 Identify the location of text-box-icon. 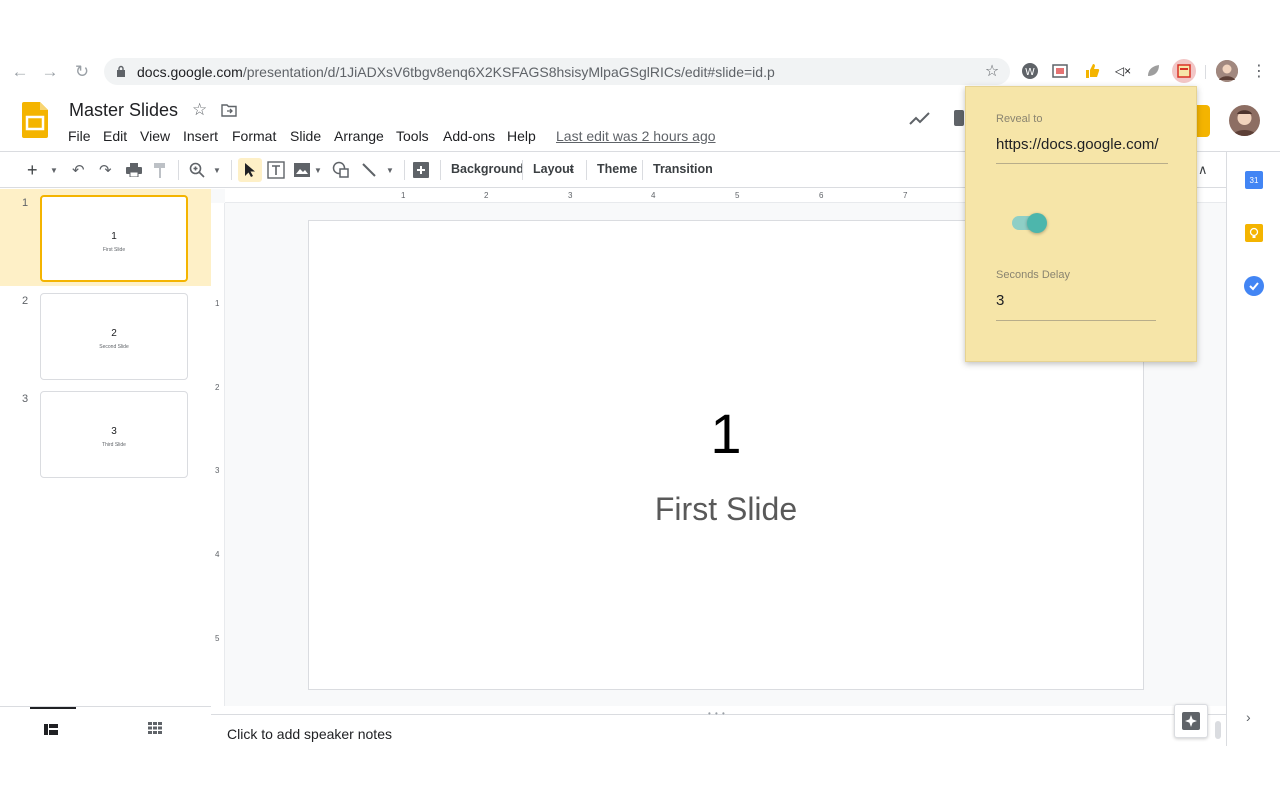
(276, 170).